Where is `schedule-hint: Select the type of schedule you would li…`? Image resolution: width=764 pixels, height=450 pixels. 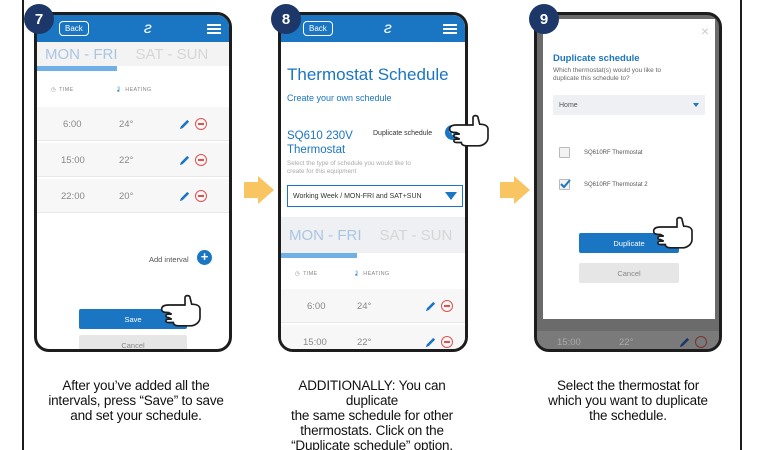
schedule-hint: Select the type of schedule you would li… is located at coordinates (349, 167).